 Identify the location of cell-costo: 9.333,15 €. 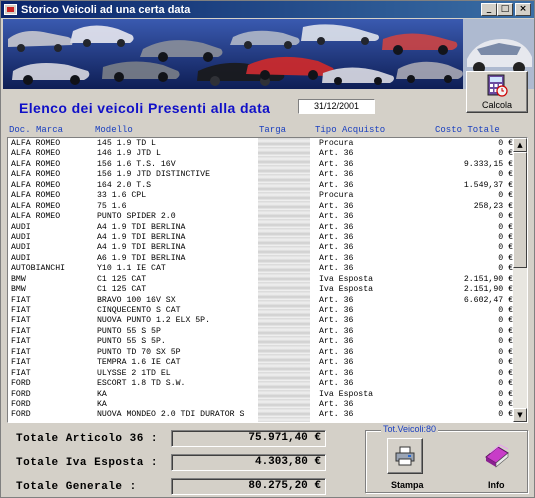
(488, 164).